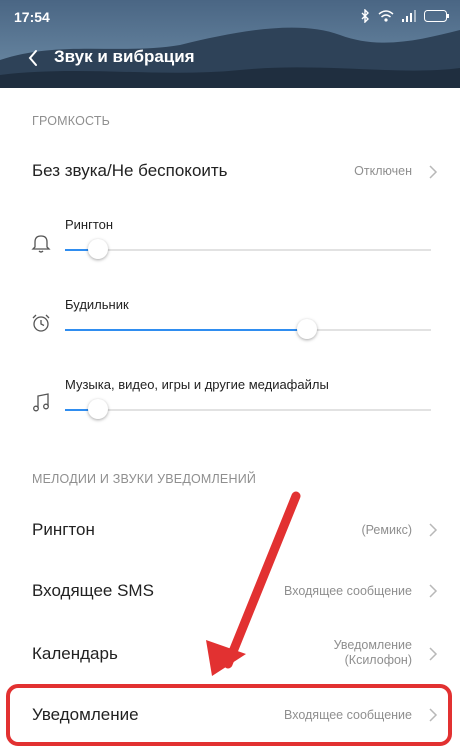  Describe the element at coordinates (97, 304) in the screenshot. I see `alarm-volume-label: Будильник` at that location.